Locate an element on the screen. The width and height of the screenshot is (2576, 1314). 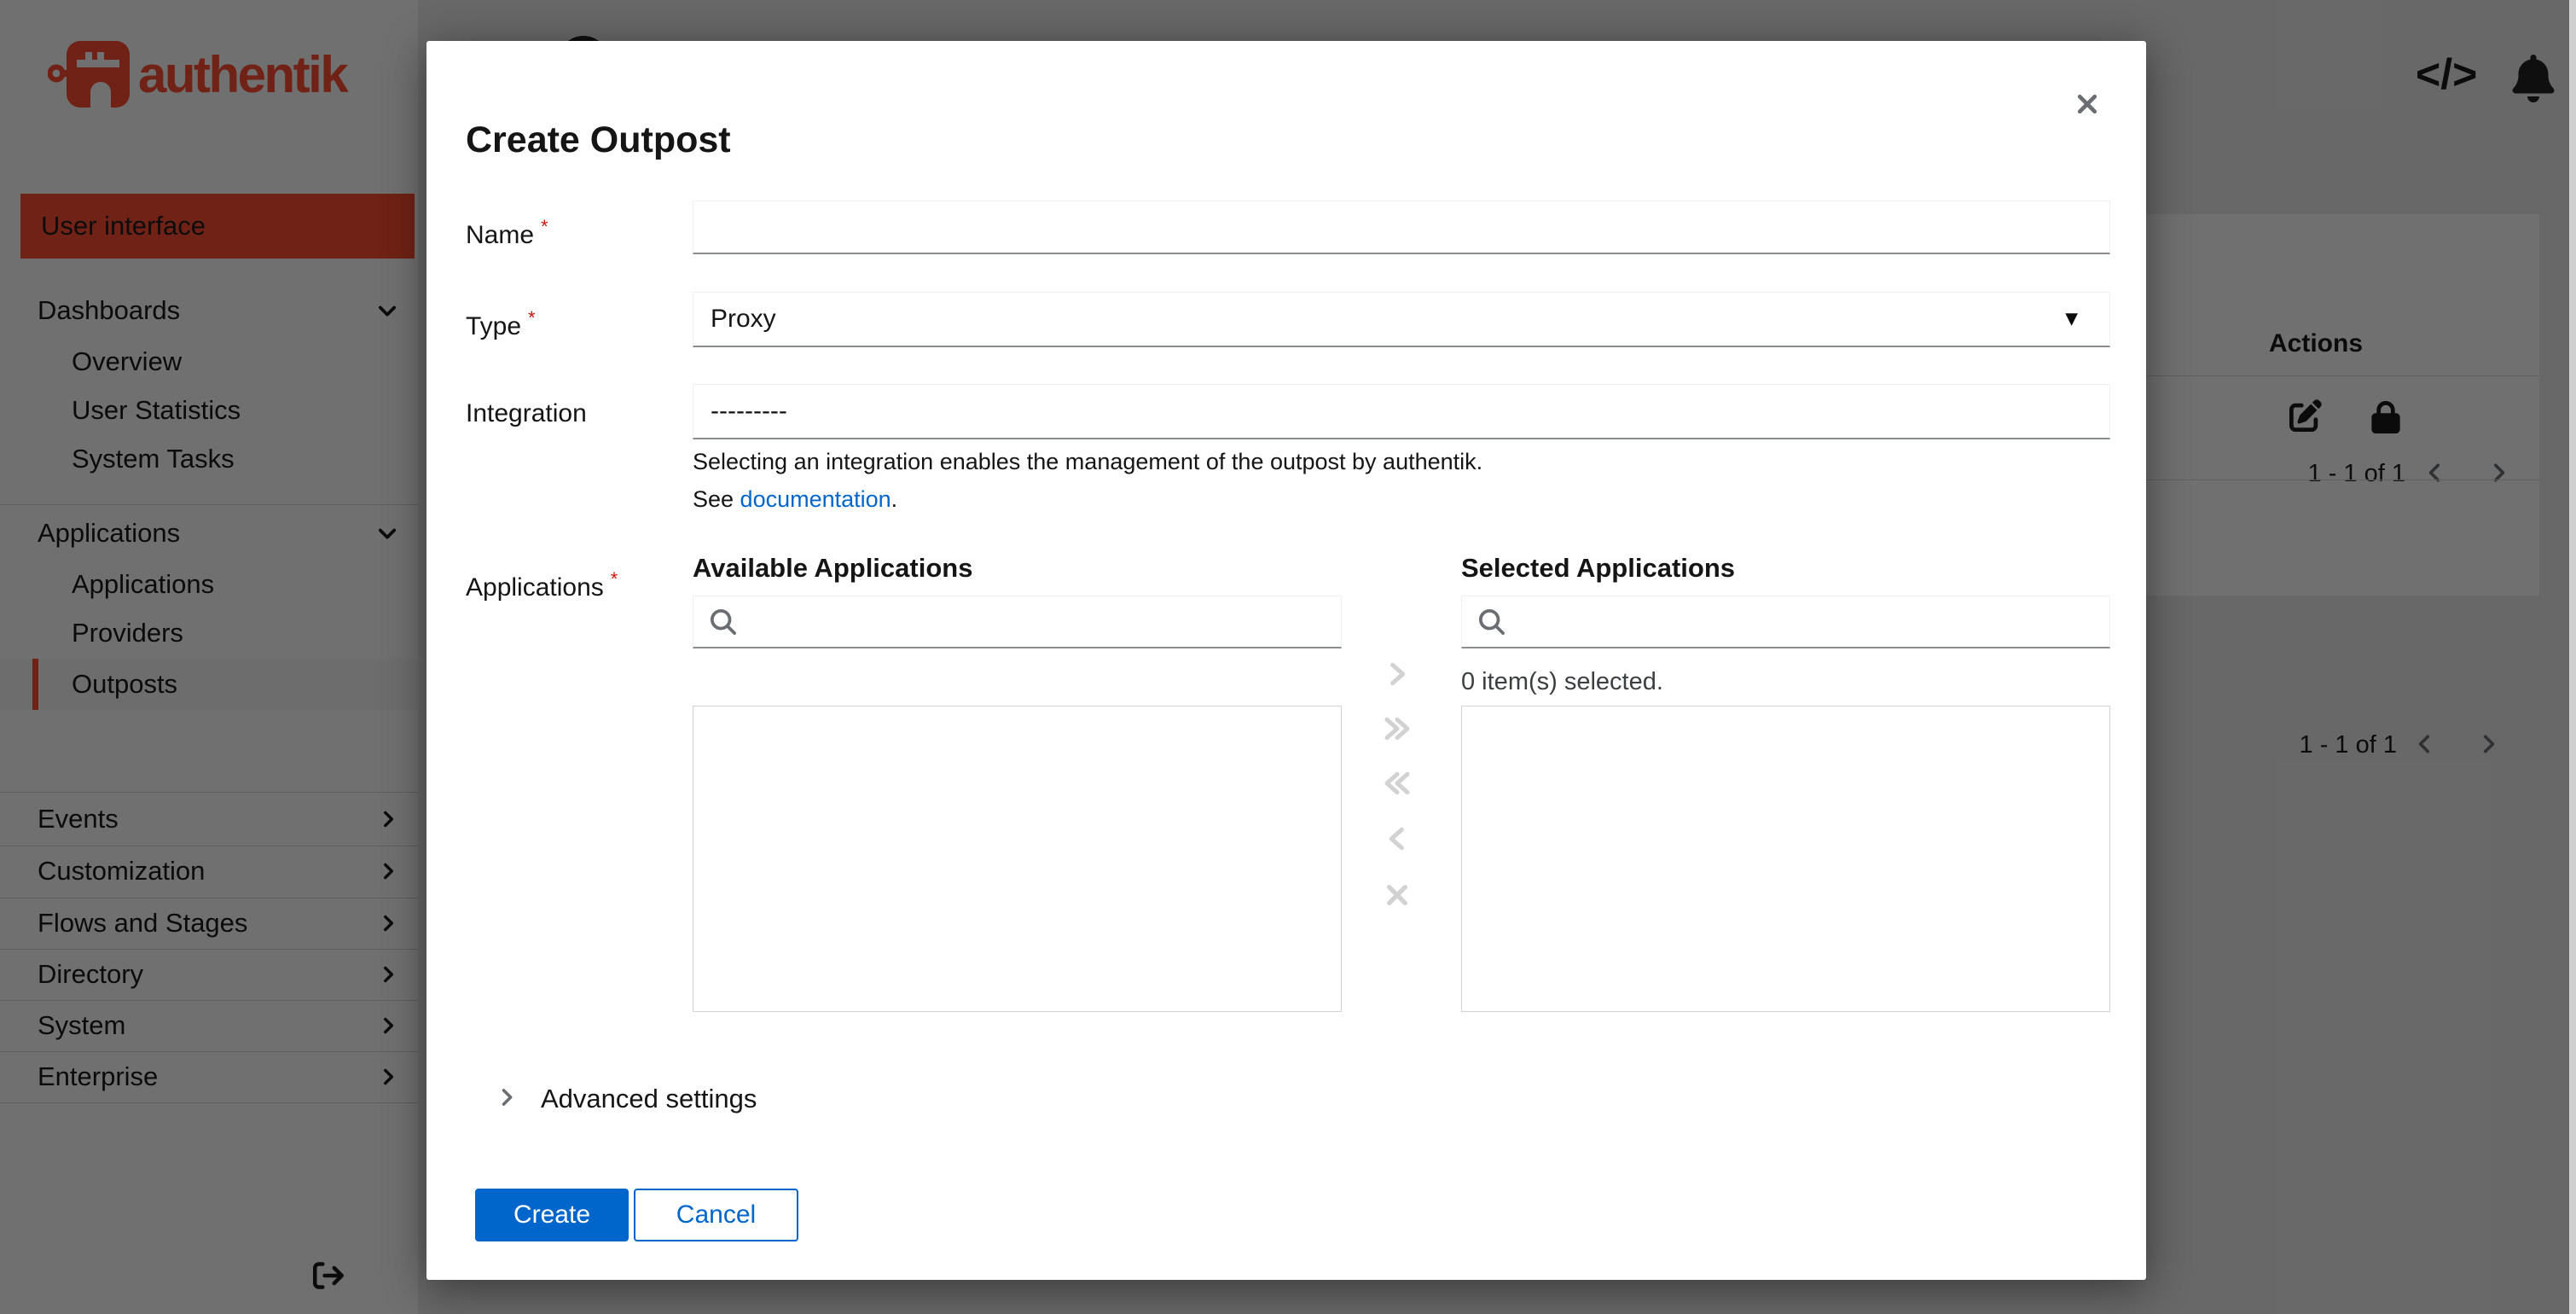
selected-search-input is located at coordinates (1785, 622).